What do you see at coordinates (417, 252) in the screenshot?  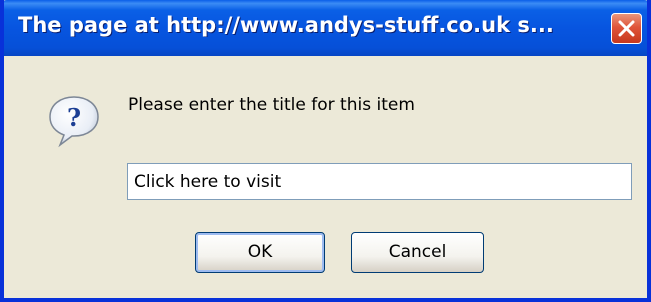 I see `cancel-button: Cancel` at bounding box center [417, 252].